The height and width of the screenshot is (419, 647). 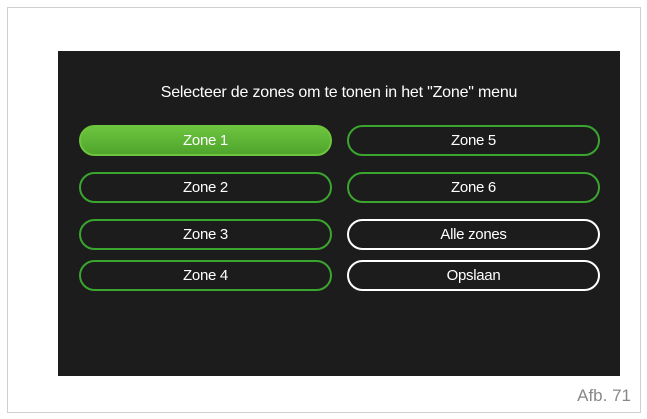 What do you see at coordinates (205, 275) in the screenshot?
I see `zone-4-button: Zone 4` at bounding box center [205, 275].